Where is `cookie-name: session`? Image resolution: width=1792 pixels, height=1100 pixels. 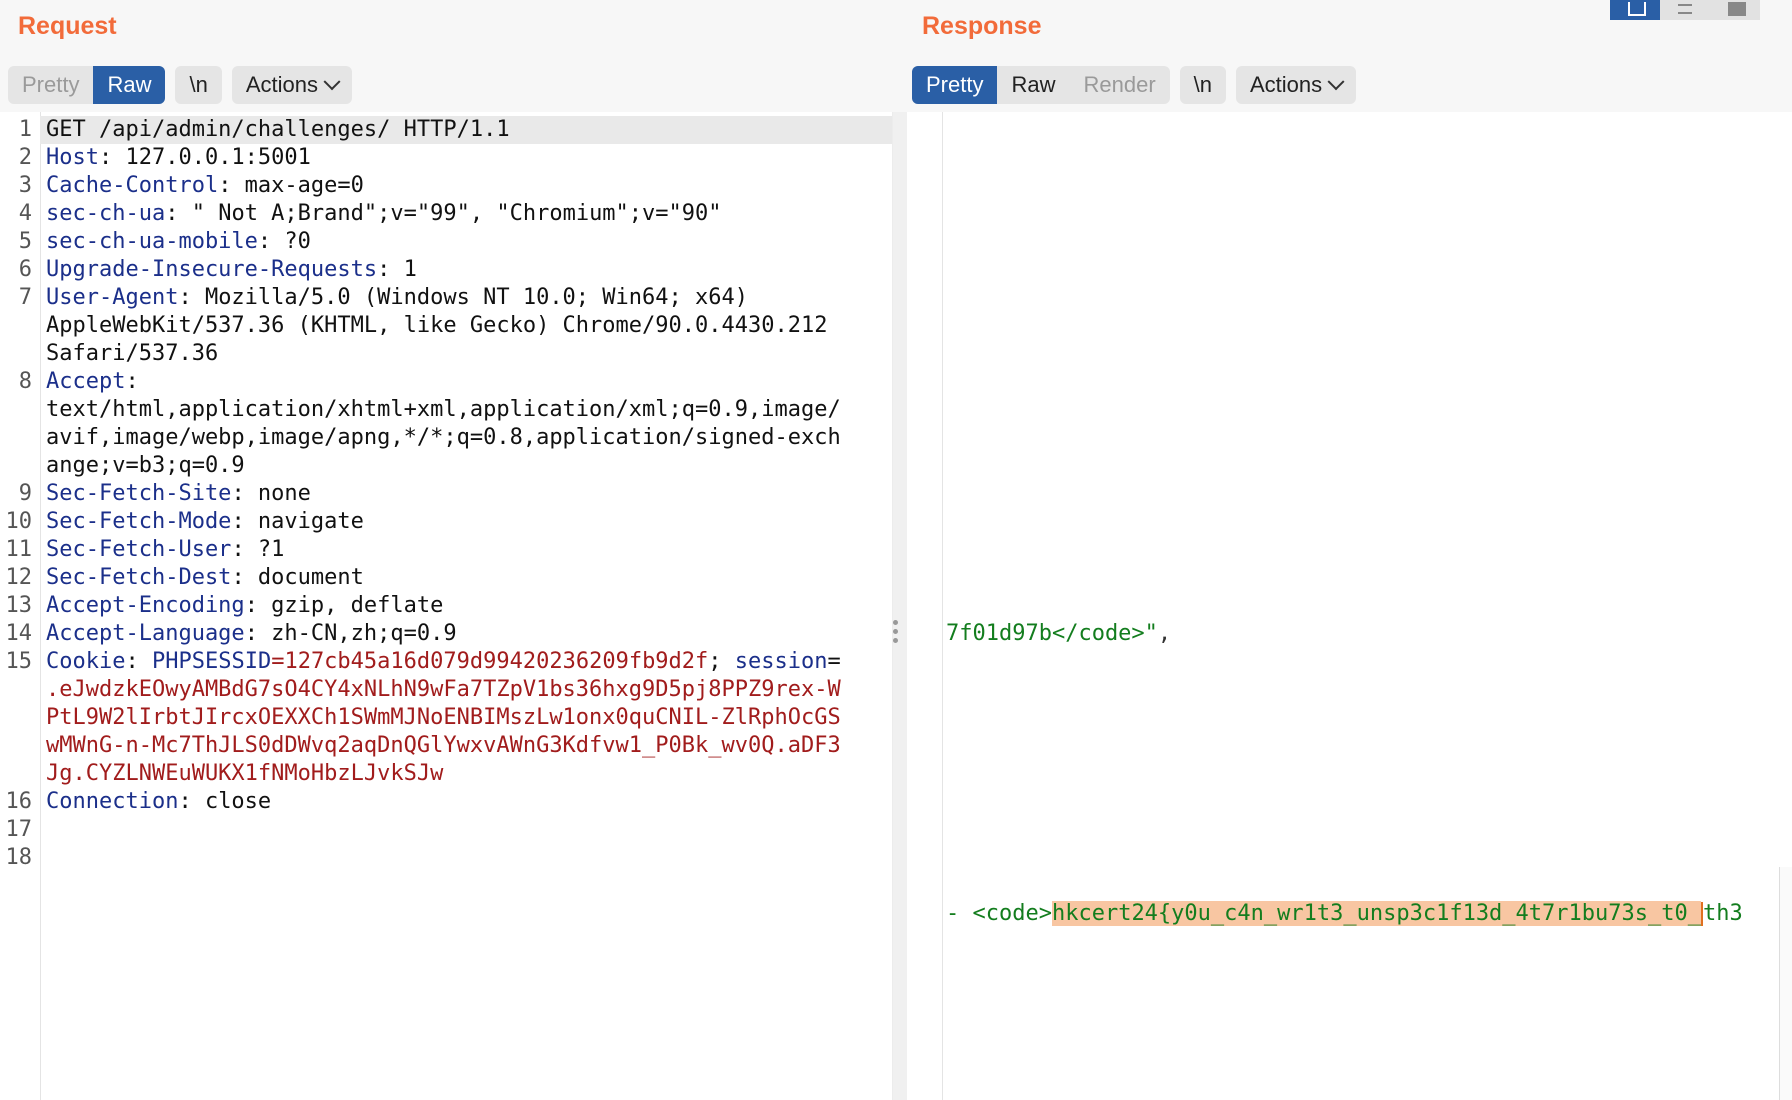
cookie-name: session is located at coordinates (781, 661).